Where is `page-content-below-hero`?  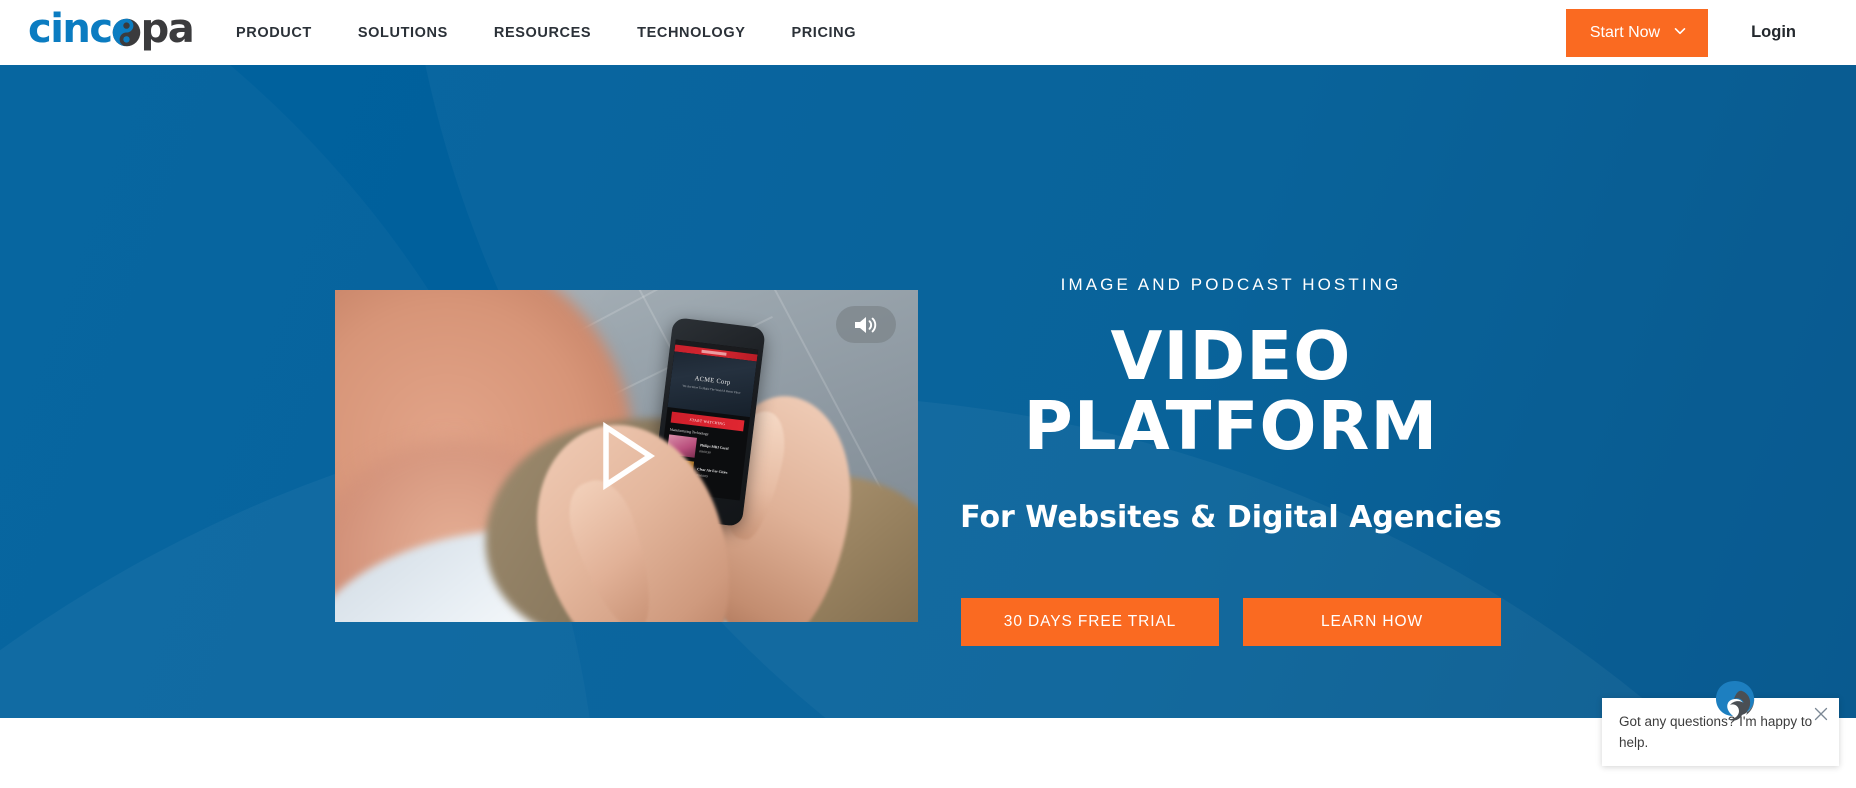
page-content-below-hero is located at coordinates (928, 753).